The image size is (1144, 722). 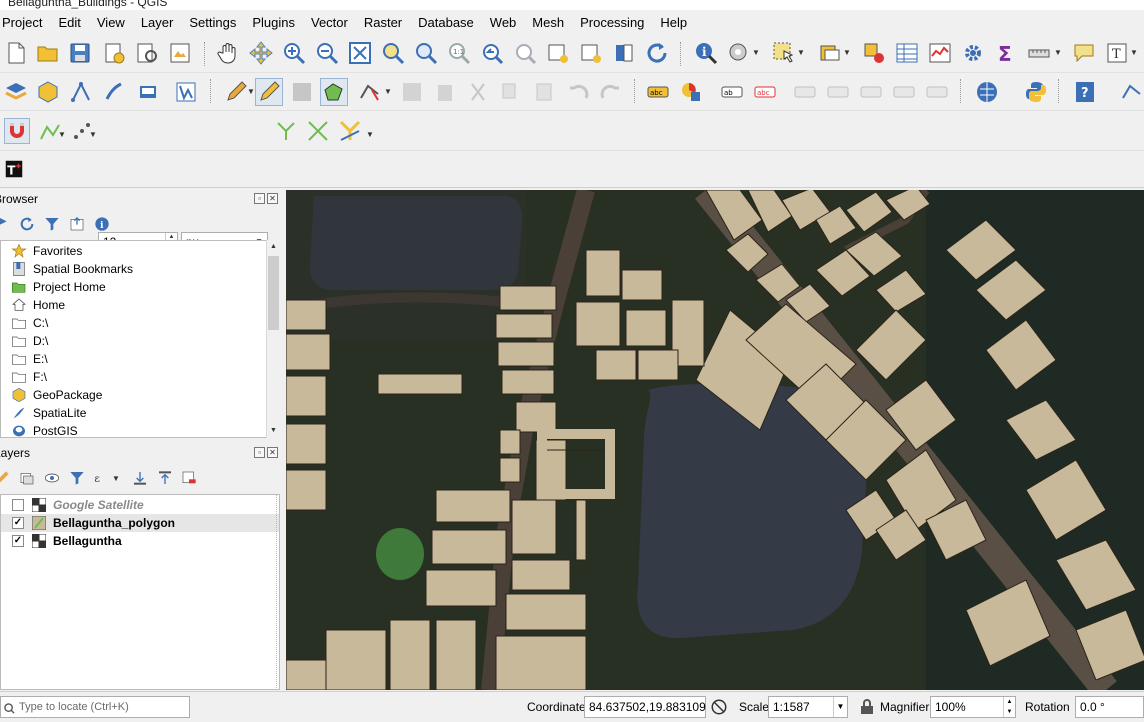 I want to click on add-polygon-feature-icon, so click(x=334, y=92).